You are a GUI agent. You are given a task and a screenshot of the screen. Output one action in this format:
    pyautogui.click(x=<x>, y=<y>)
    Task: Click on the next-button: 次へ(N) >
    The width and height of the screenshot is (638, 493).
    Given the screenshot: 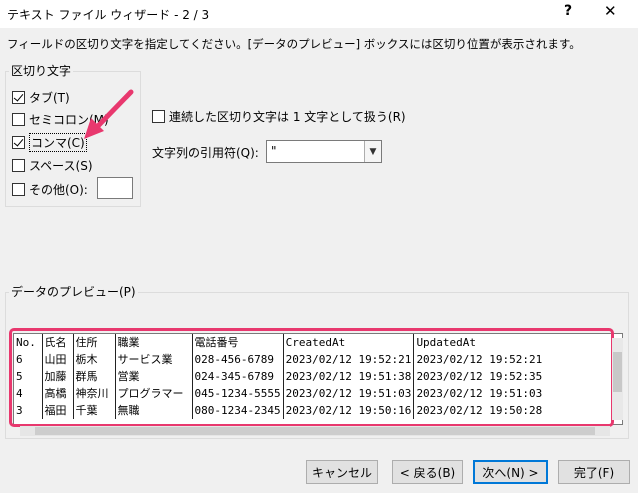 What is the action you would take?
    pyautogui.click(x=510, y=472)
    